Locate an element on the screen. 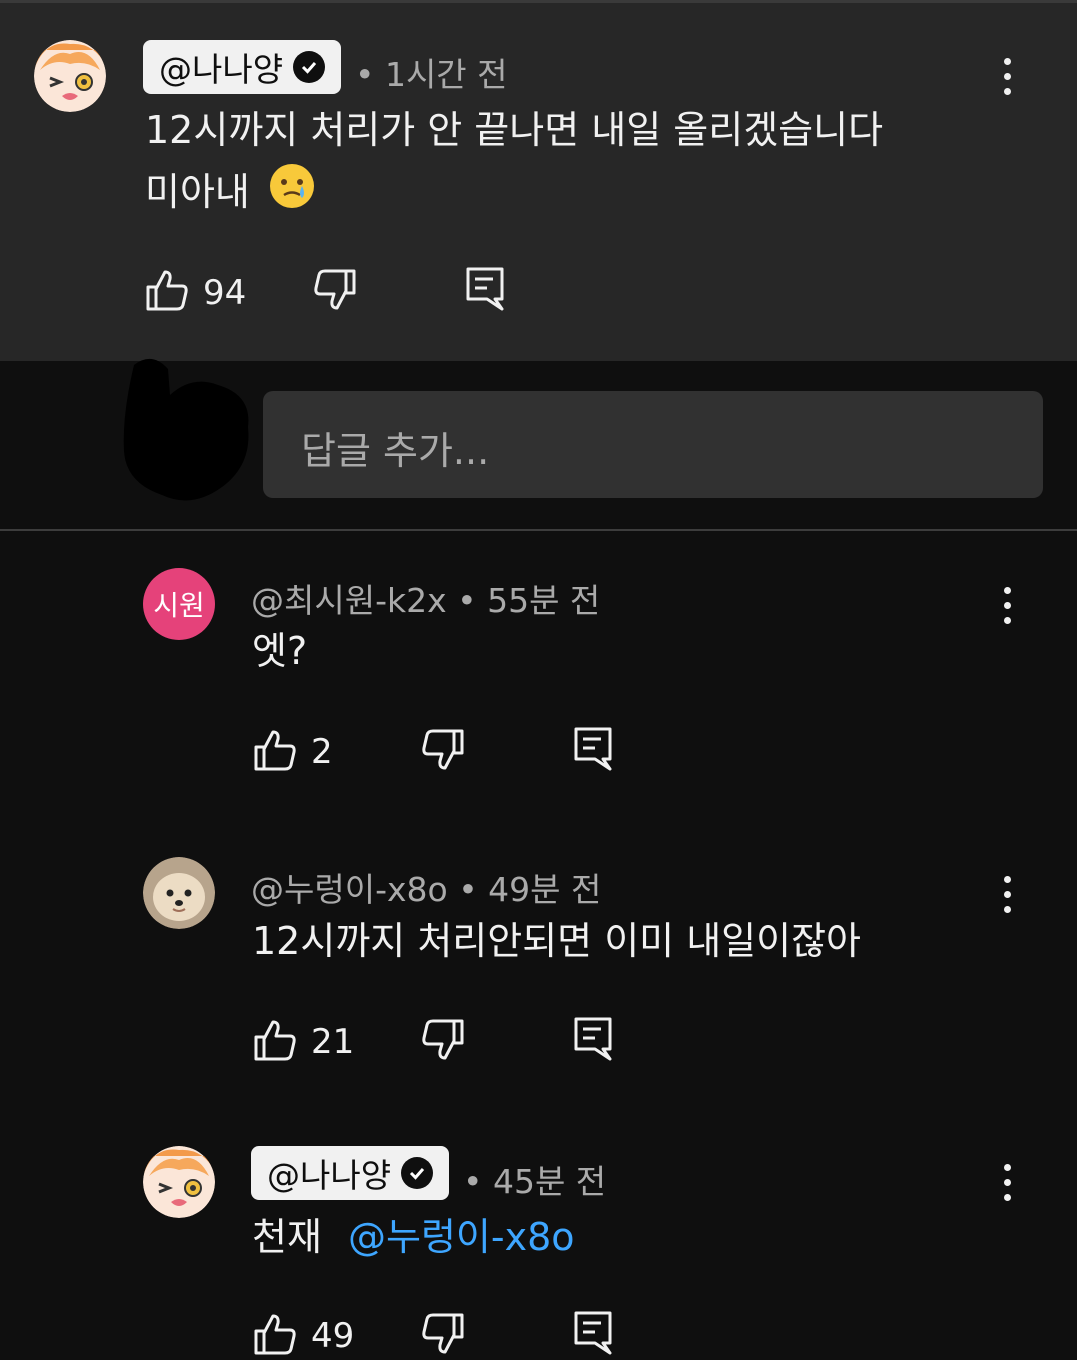 This screenshot has height=1360, width=1077. mention-link: @누렁이-x8o is located at coordinates (461, 1237).